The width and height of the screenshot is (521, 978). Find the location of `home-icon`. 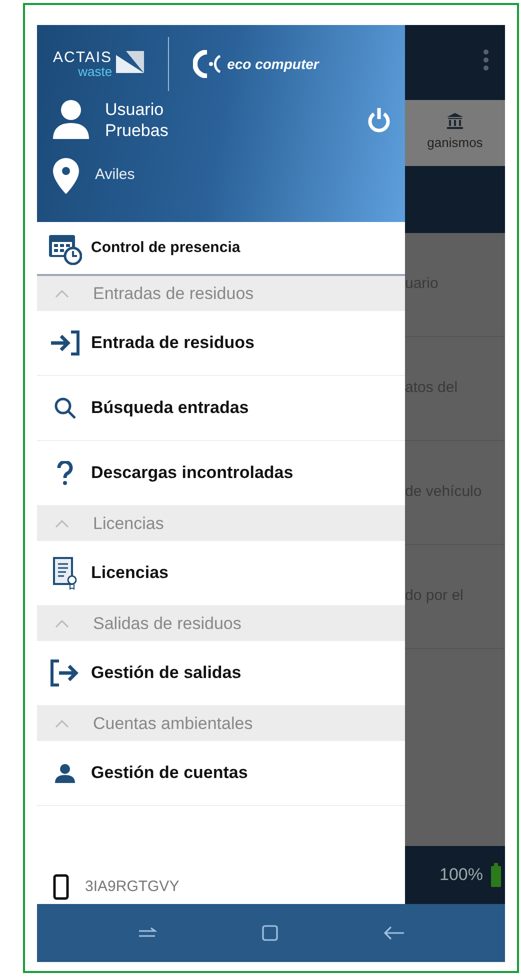

home-icon is located at coordinates (270, 933).